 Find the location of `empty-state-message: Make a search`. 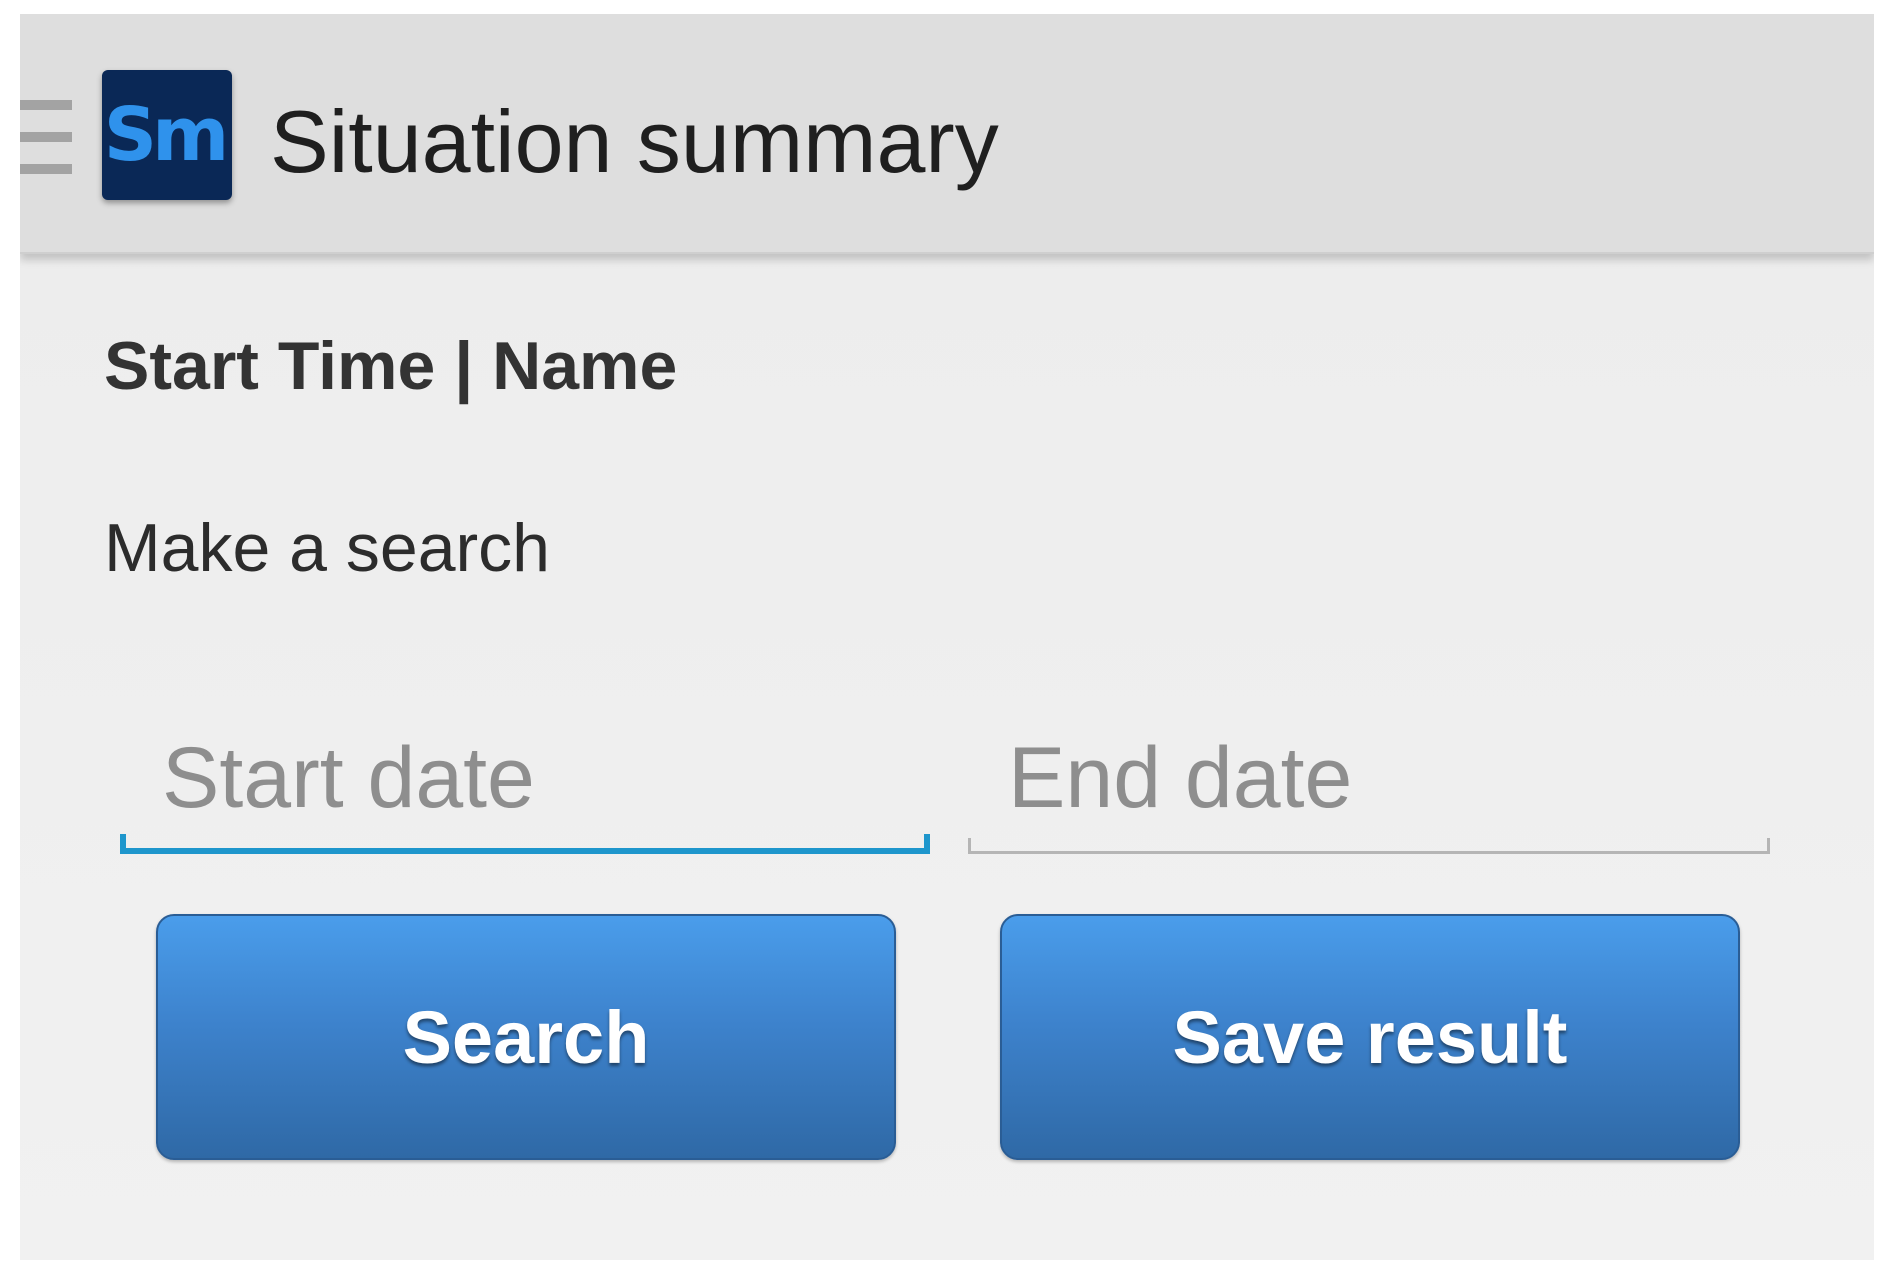

empty-state-message: Make a search is located at coordinates (327, 548).